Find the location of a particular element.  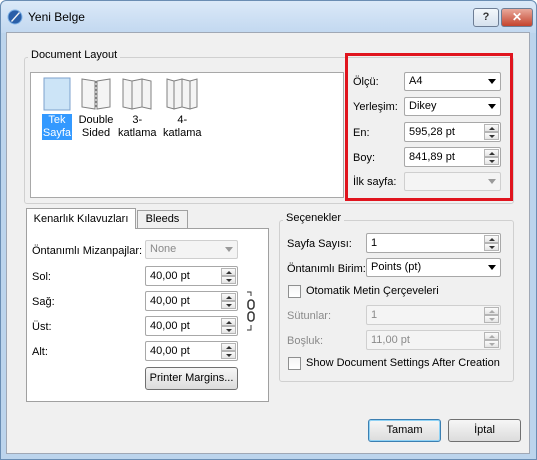

unit-select: Points (pt) is located at coordinates (433, 267).